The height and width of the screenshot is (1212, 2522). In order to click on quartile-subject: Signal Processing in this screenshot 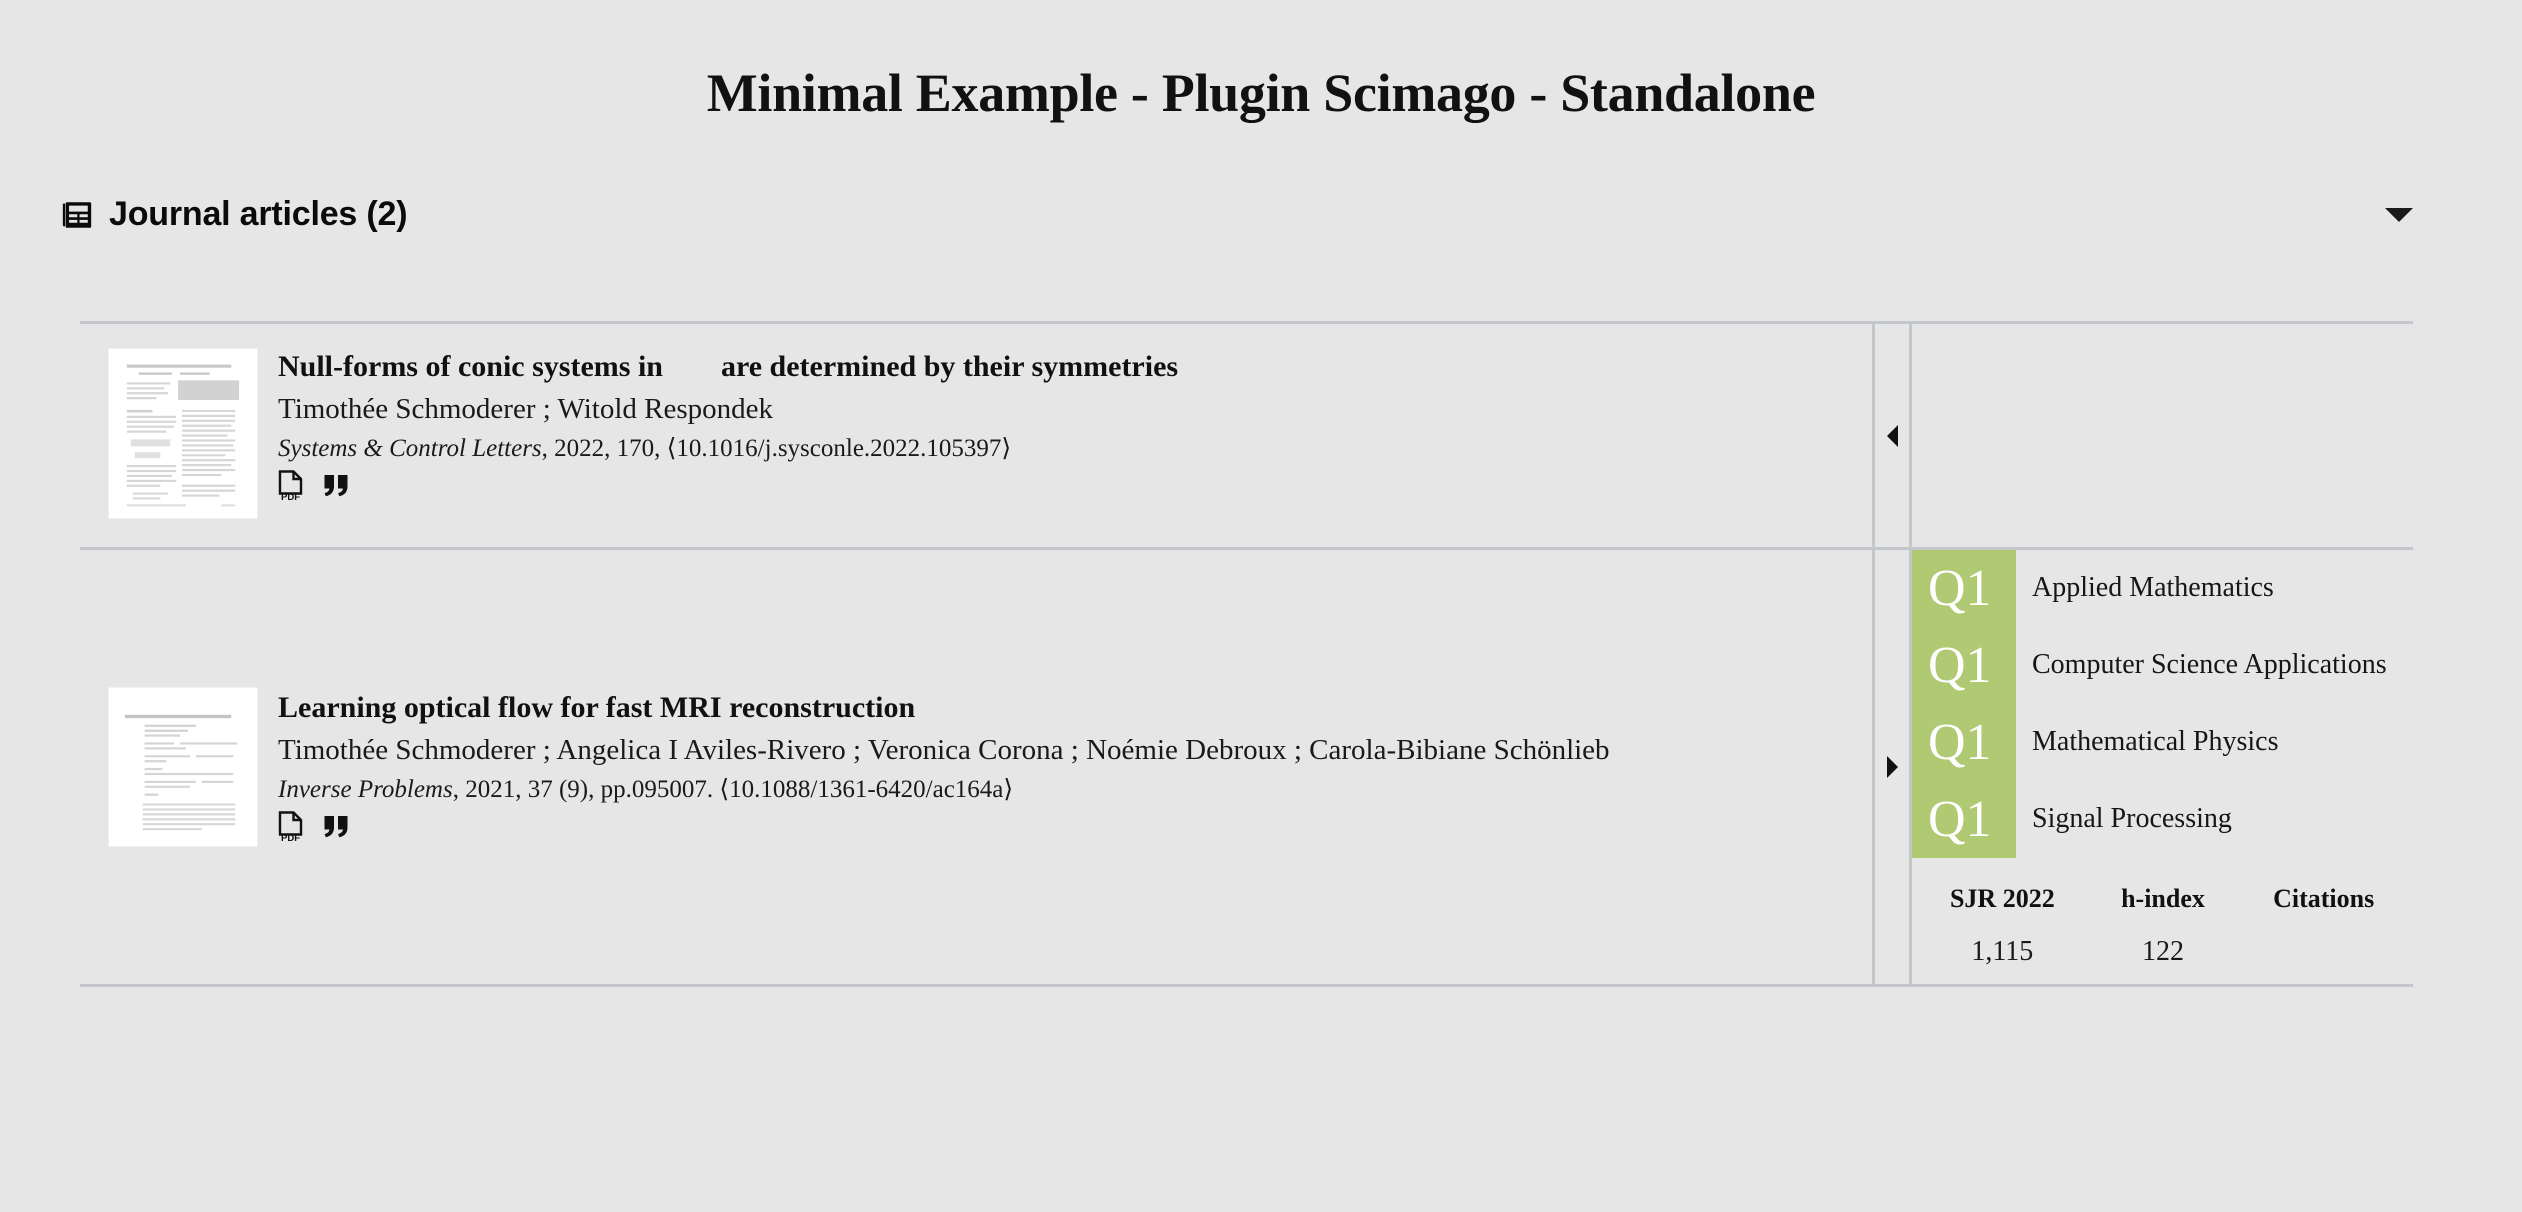, I will do `click(2132, 819)`.